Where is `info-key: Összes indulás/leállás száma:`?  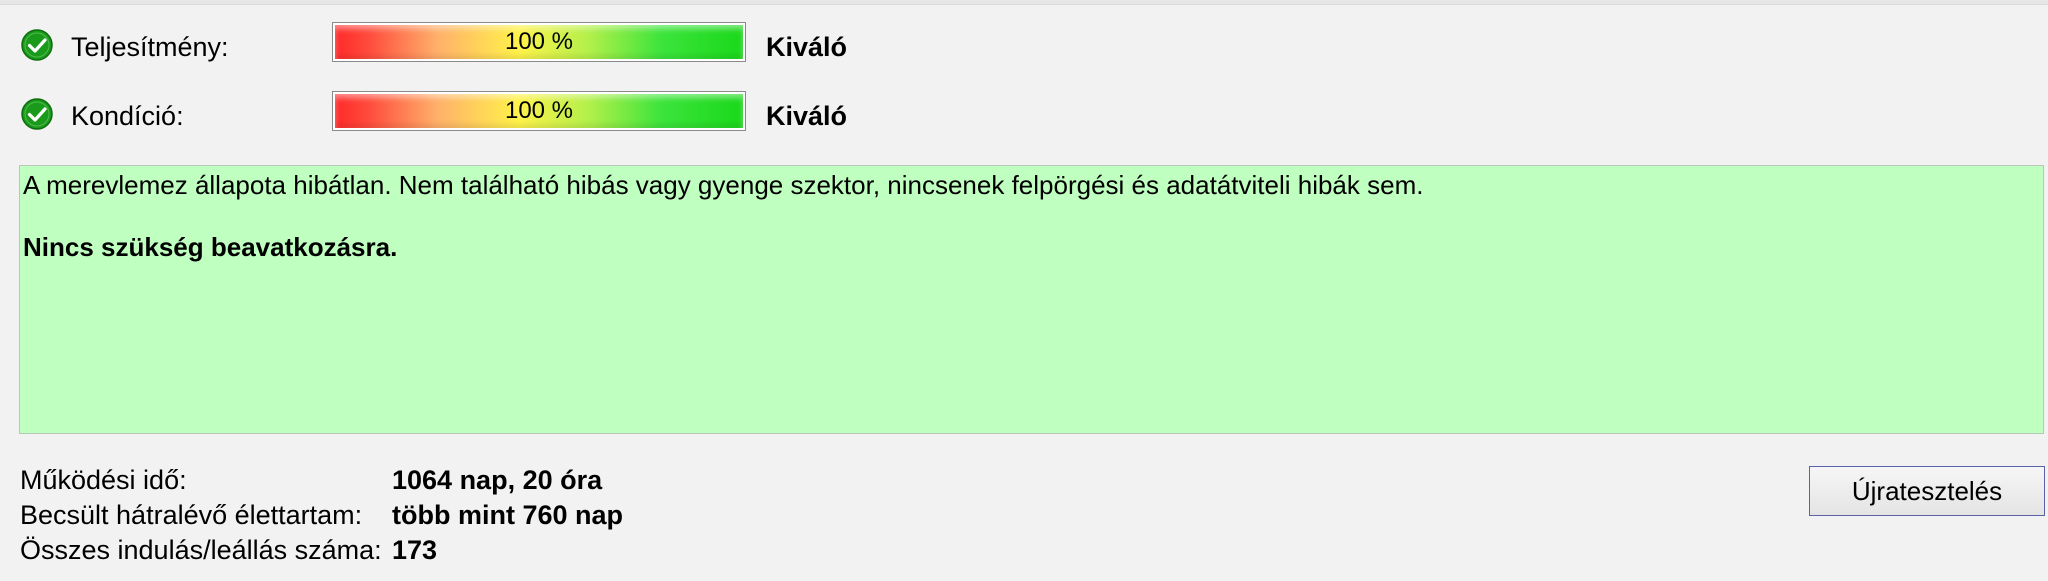 info-key: Összes indulás/leállás száma: is located at coordinates (201, 550).